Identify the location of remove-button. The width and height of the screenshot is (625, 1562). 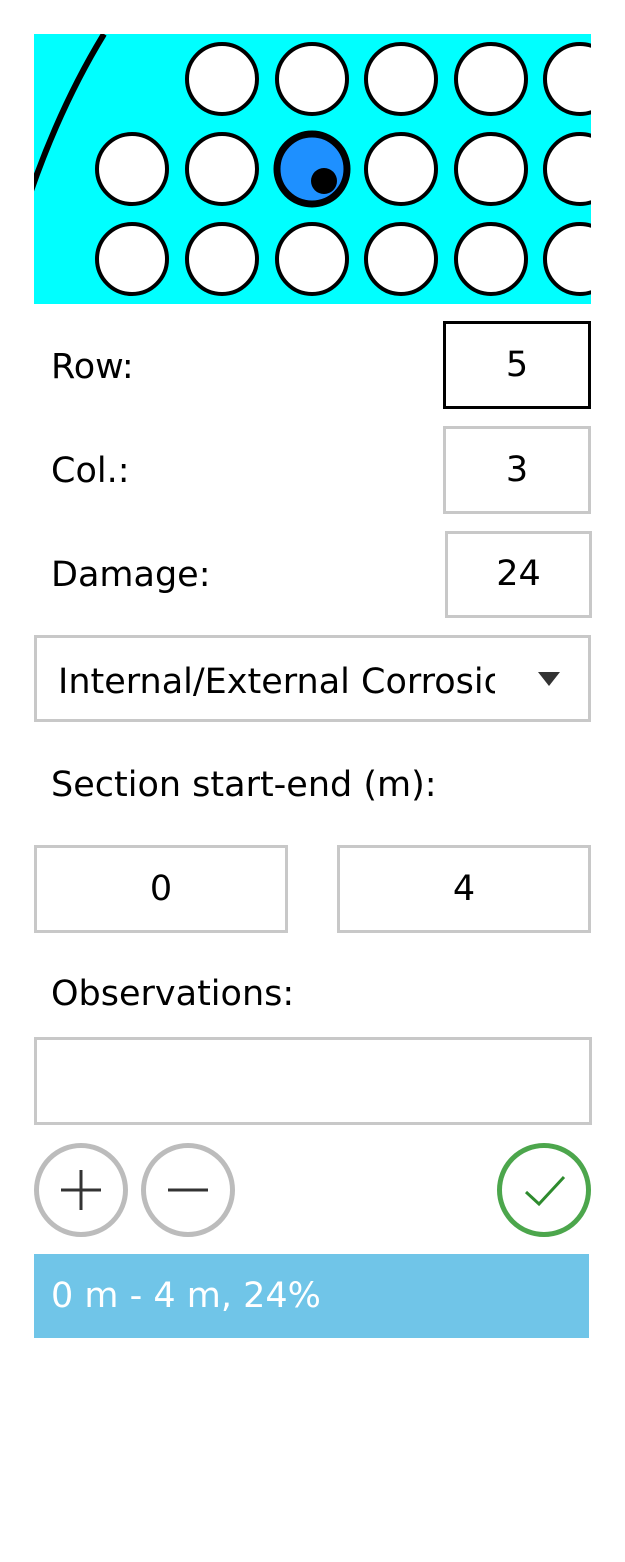
(188, 1190).